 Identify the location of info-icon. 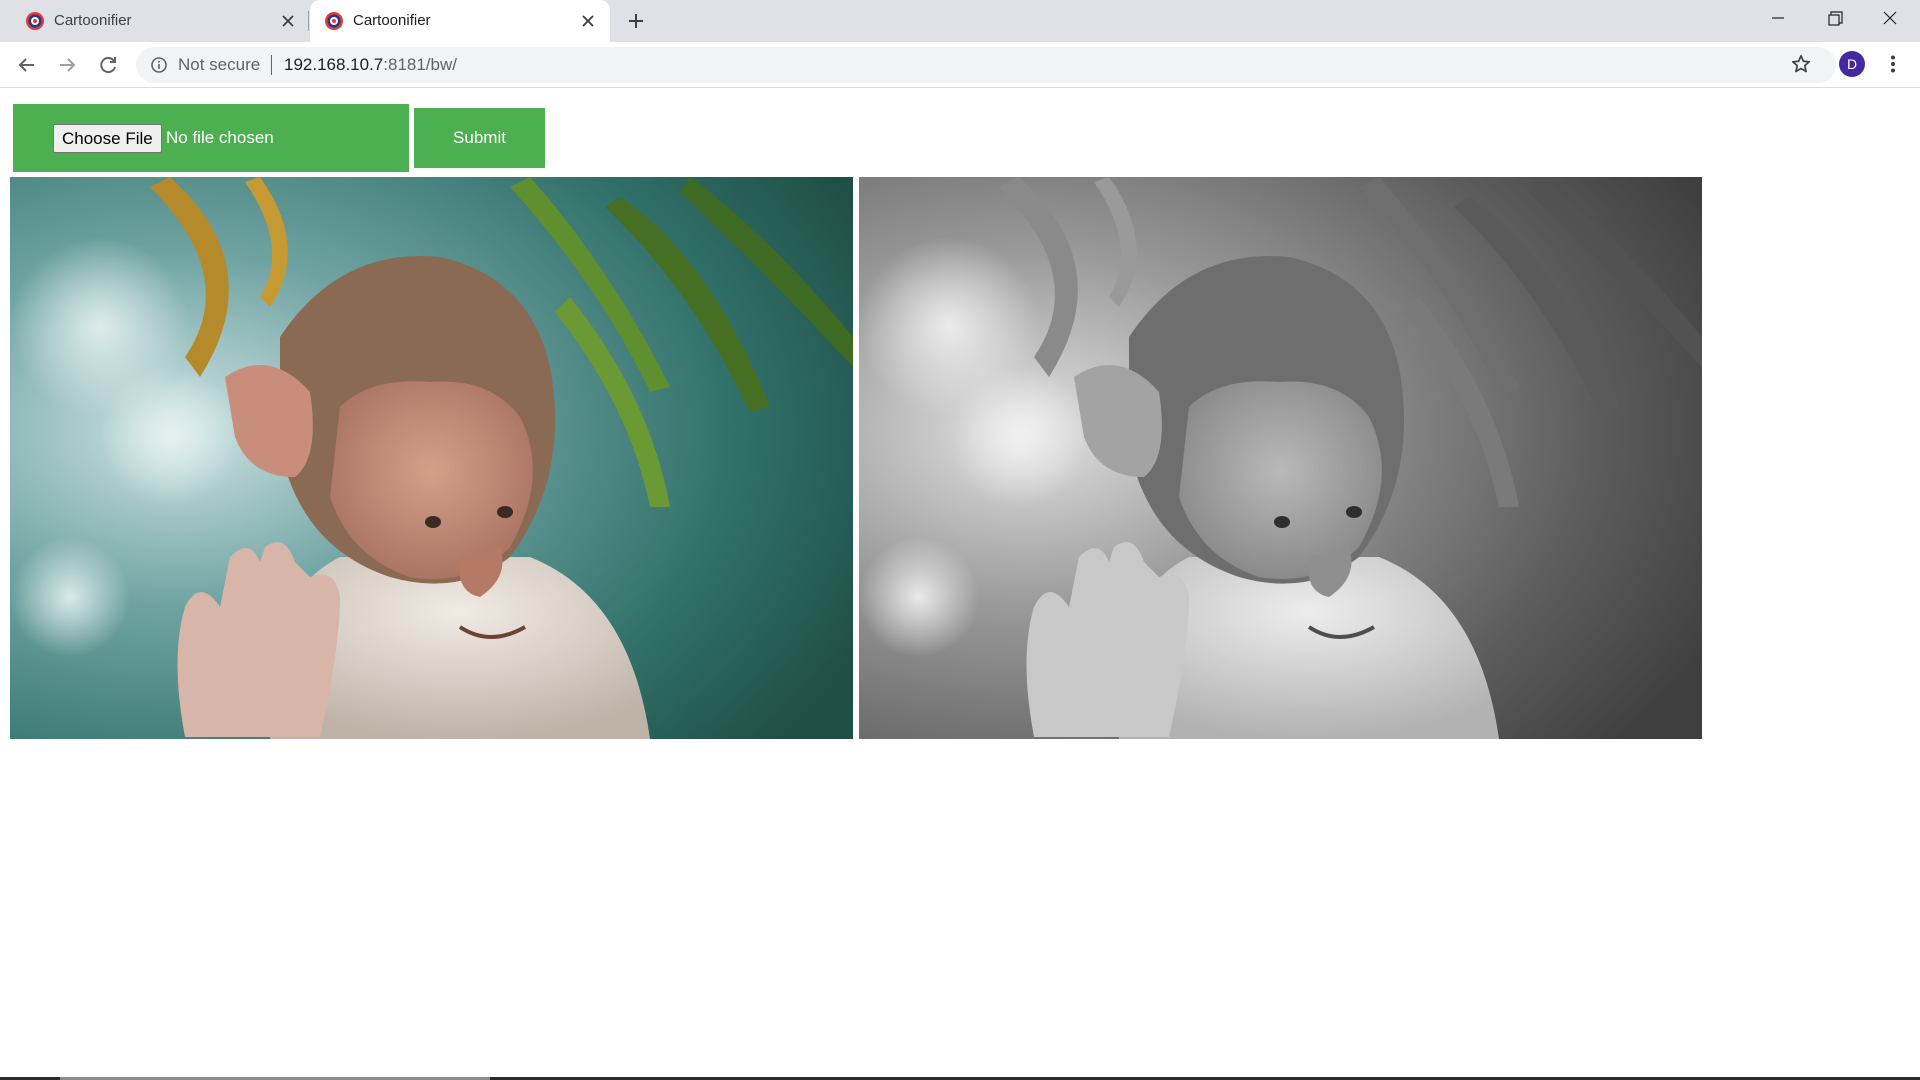
(159, 65).